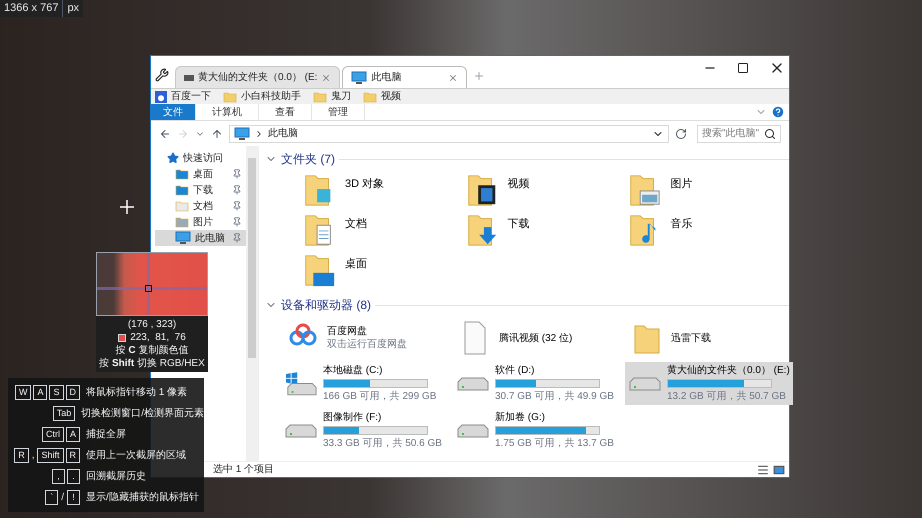 The width and height of the screenshot is (922, 518). I want to click on device-item: 图像制作 (F:) 33.3 GB 可用，共 50.6 GB, so click(365, 430).